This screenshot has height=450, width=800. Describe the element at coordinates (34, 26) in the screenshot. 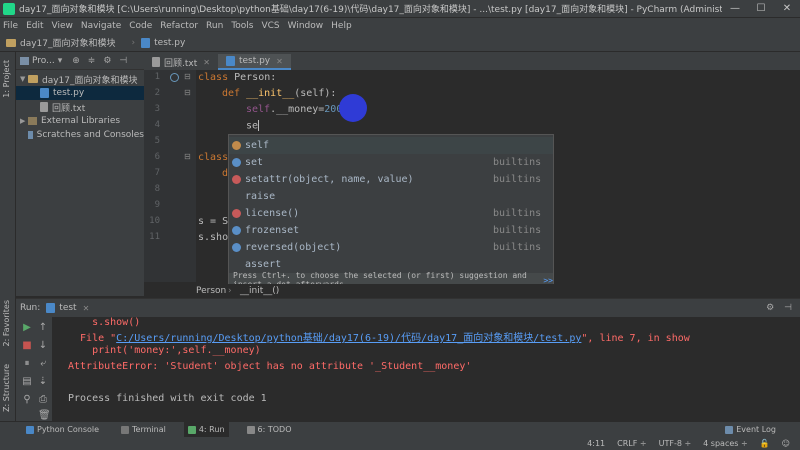

I see `menu-edit: Edit` at that location.